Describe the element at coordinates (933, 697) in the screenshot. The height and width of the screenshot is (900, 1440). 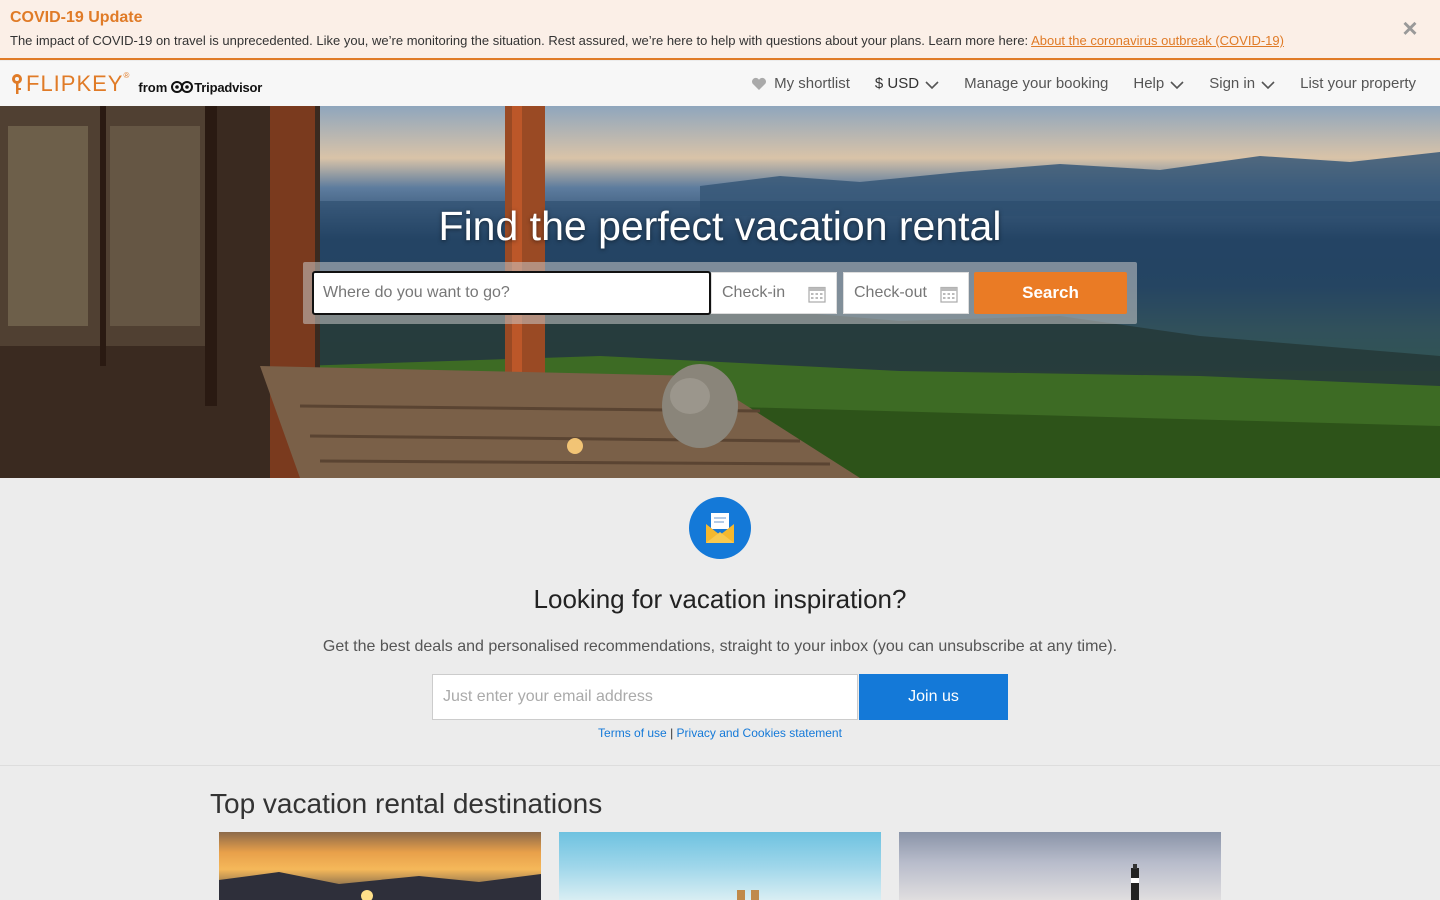
I see `join-button: Join us` at that location.